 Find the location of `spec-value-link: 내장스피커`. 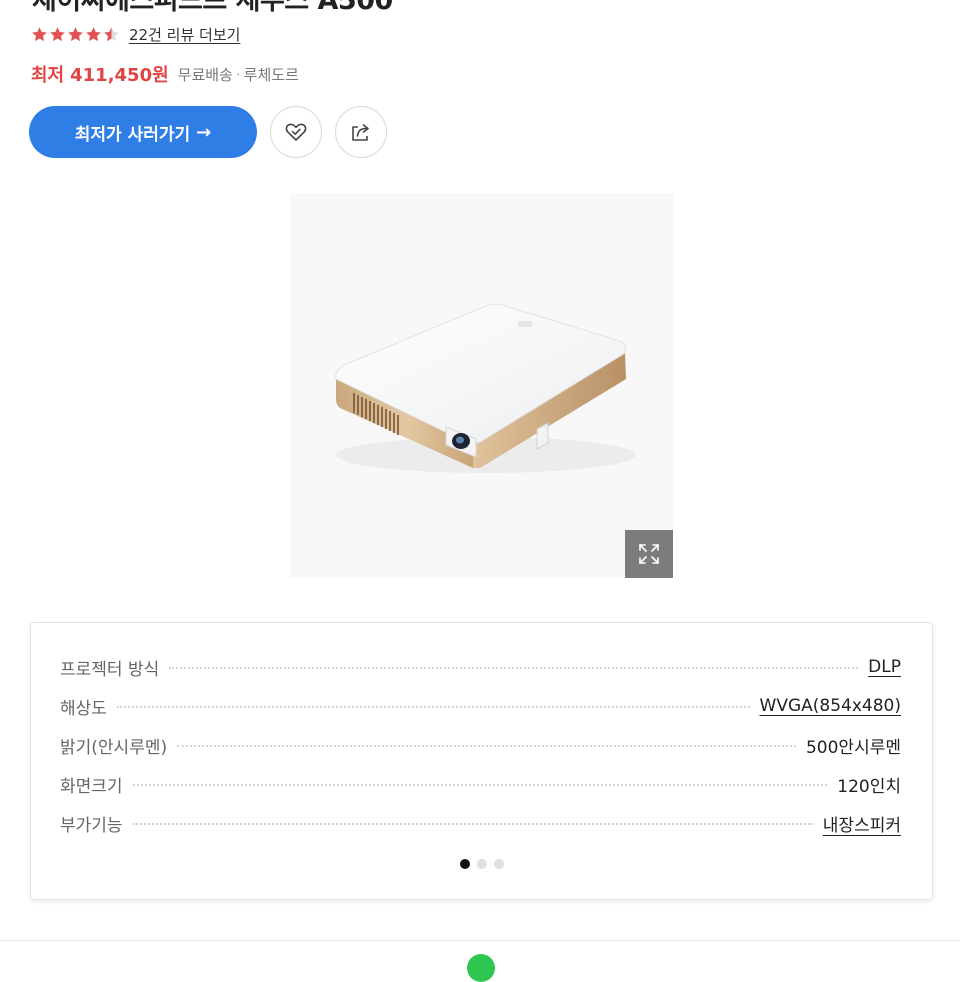

spec-value-link: 내장스피커 is located at coordinates (862, 823).